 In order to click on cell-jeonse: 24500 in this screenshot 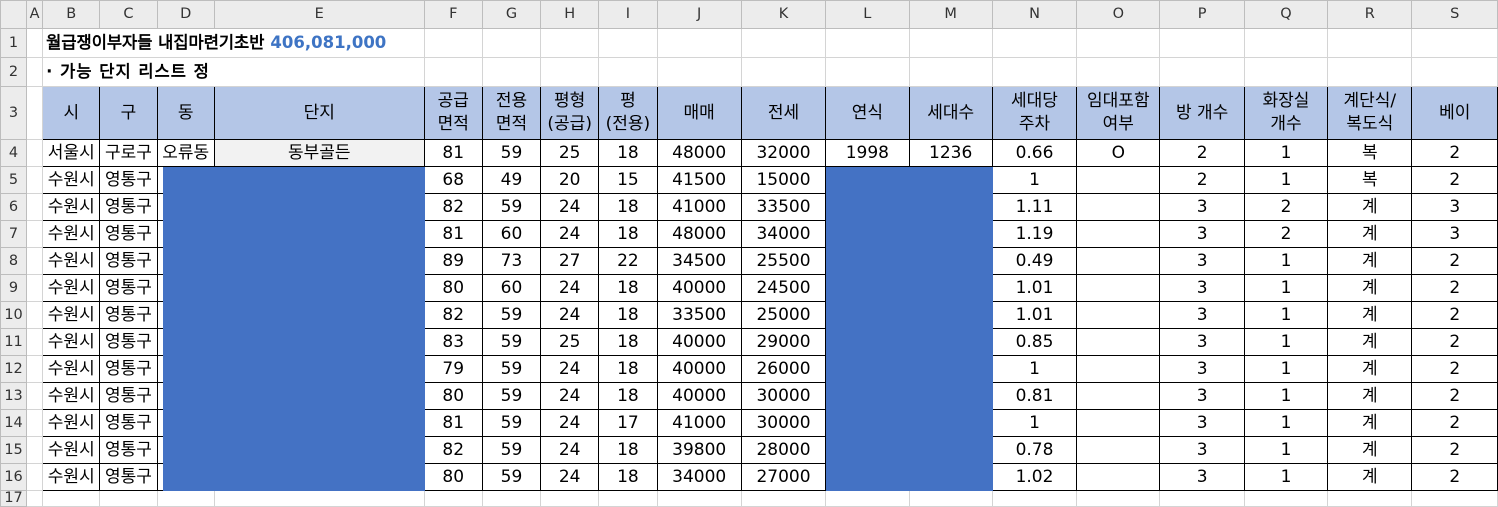, I will do `click(783, 288)`.